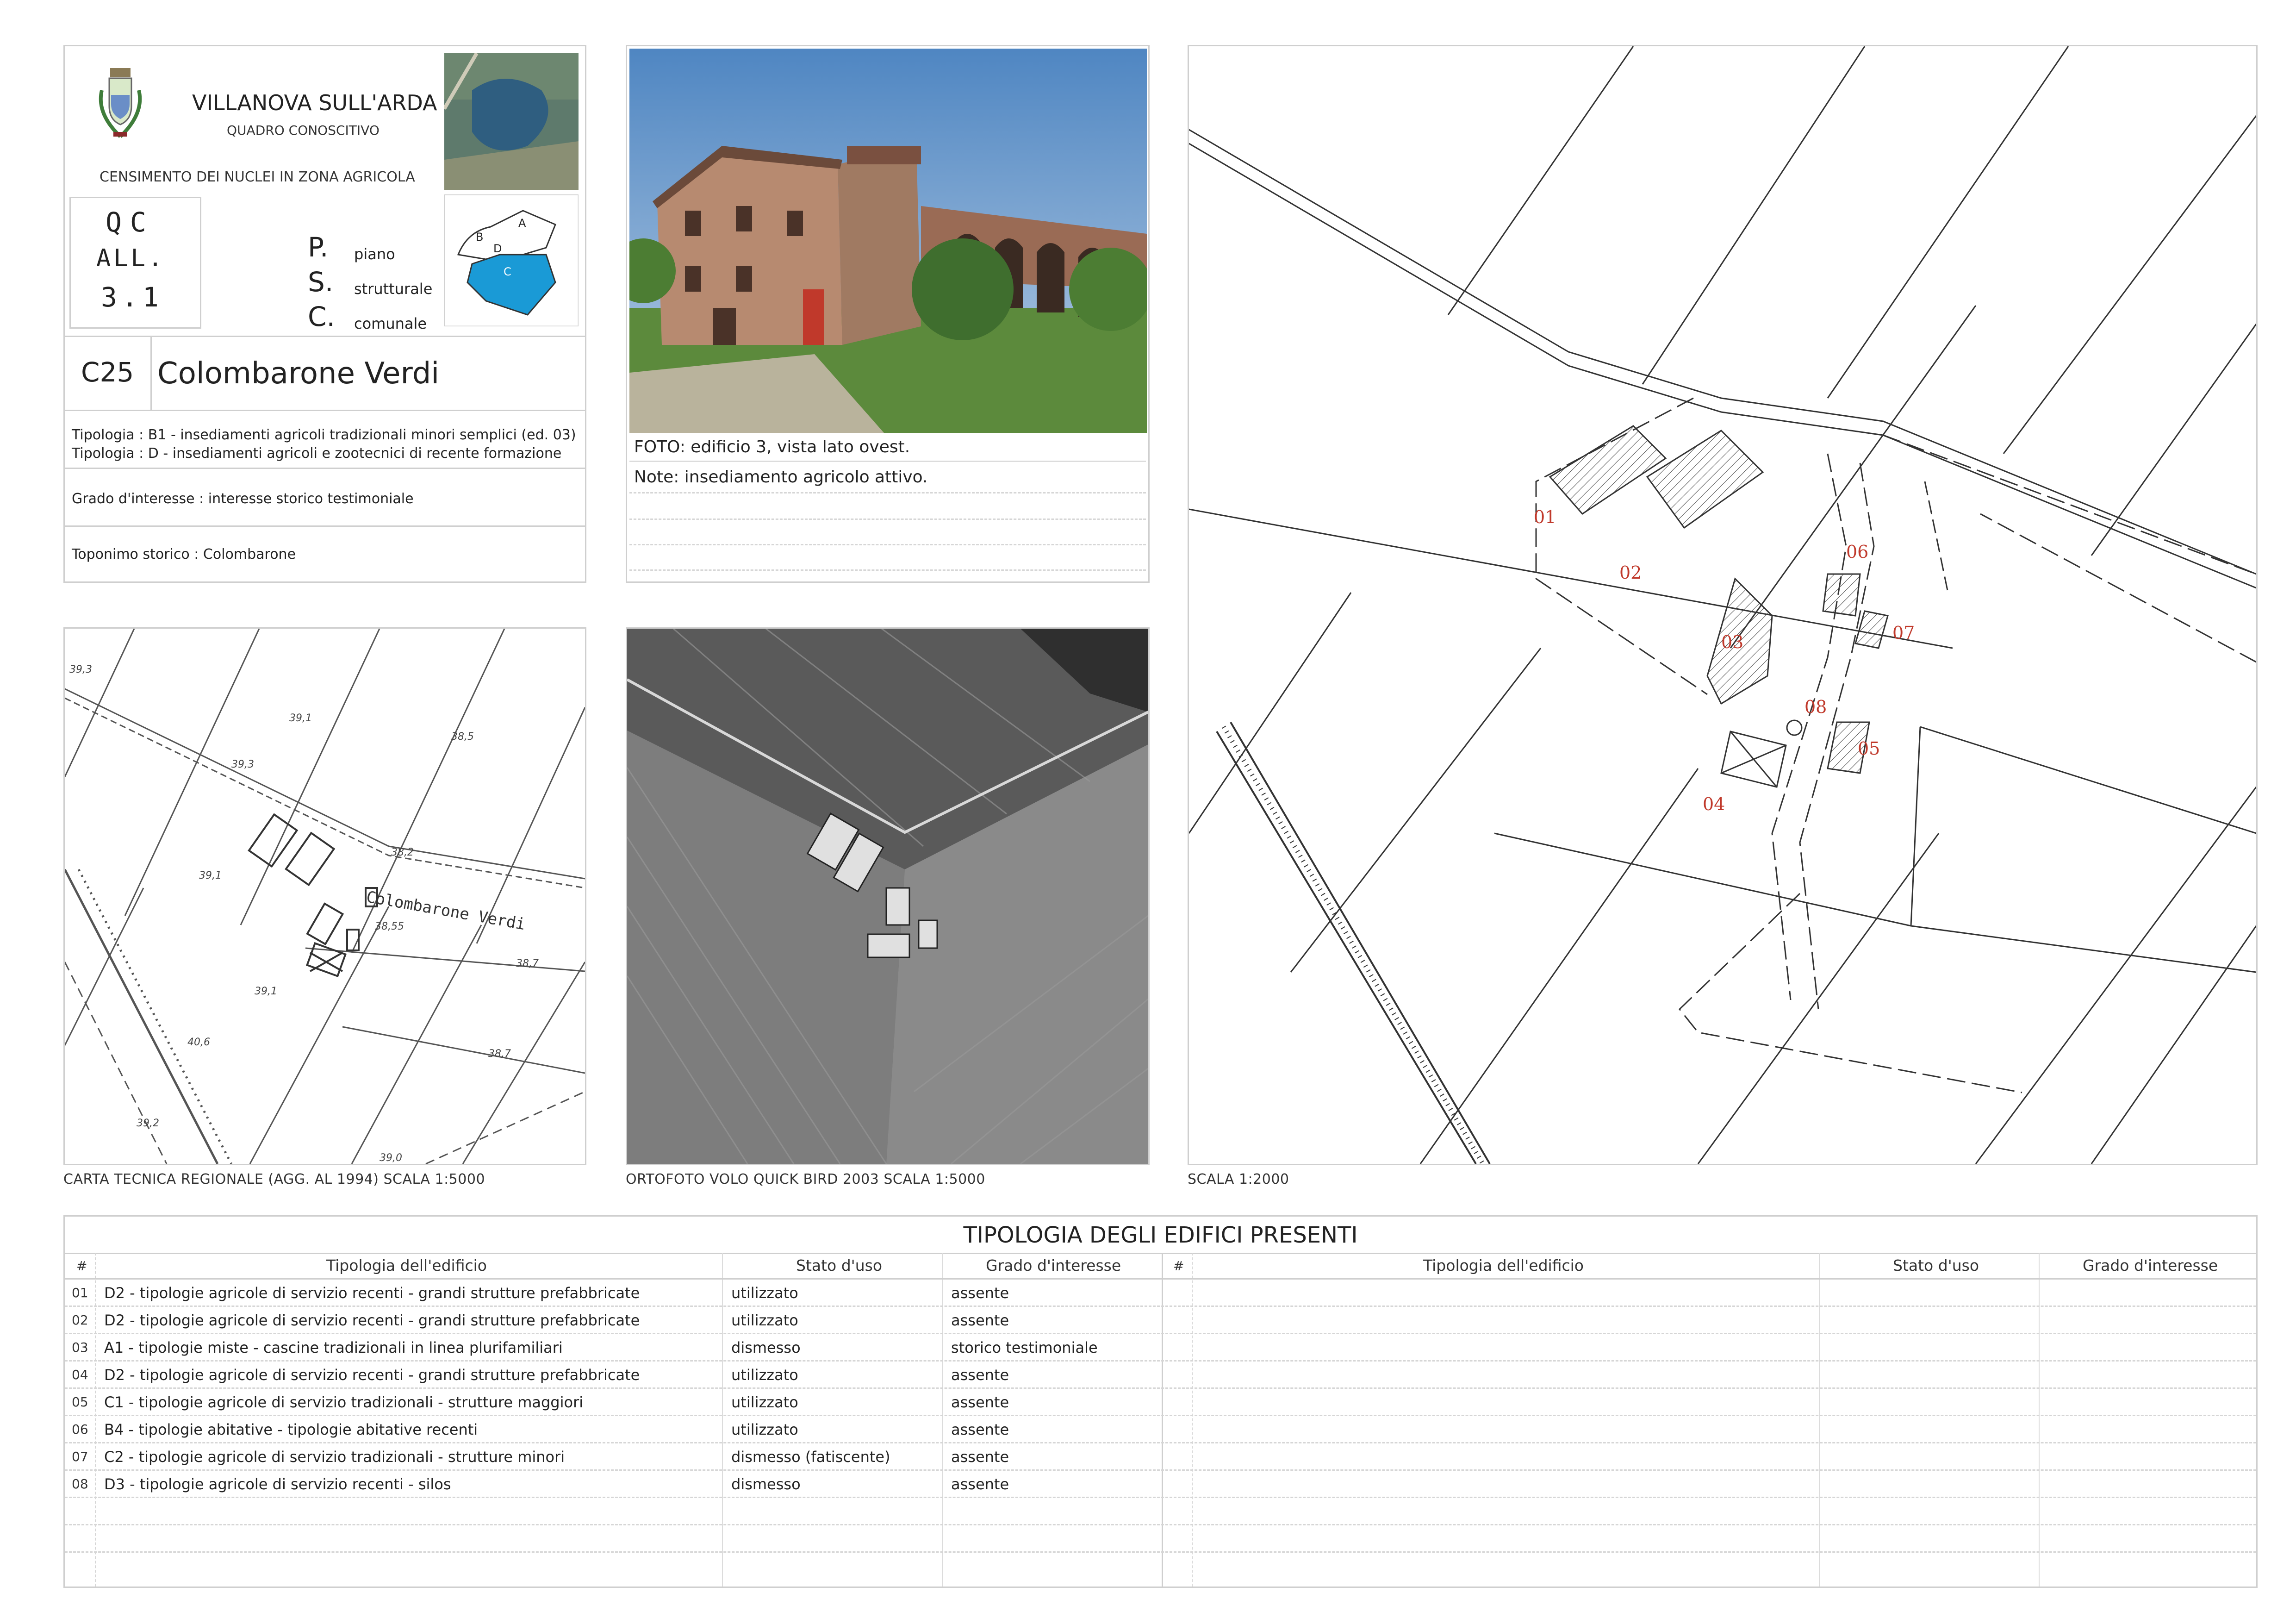  What do you see at coordinates (80, 1347) in the screenshot?
I see `row-num: 03` at bounding box center [80, 1347].